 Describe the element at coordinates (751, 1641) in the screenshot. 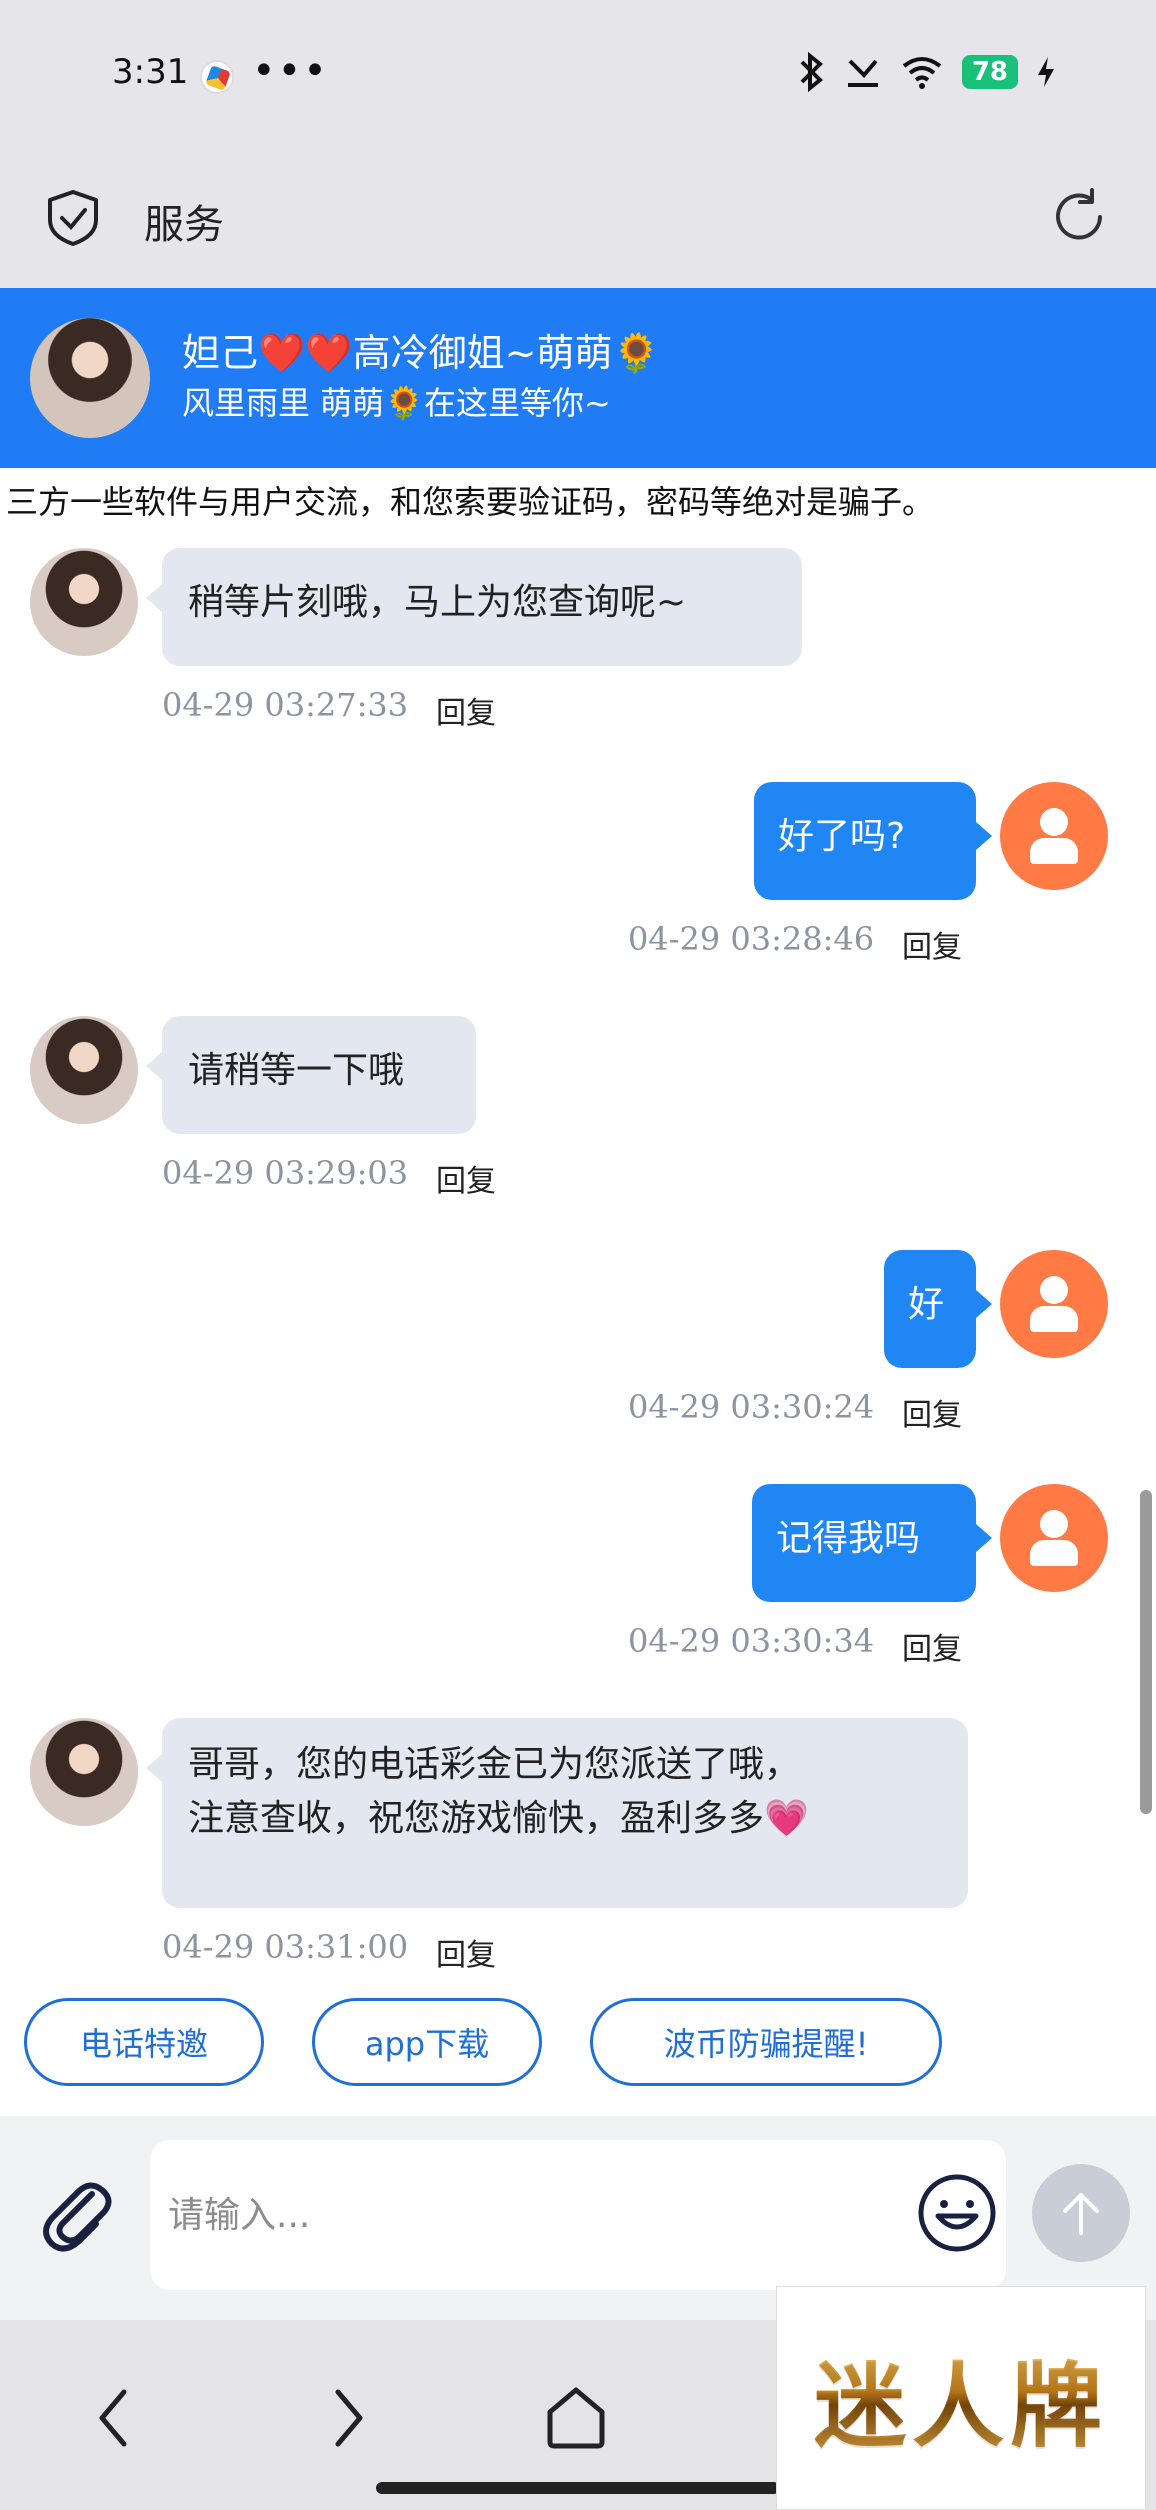

I see `message-timestamp: 04-29 03:30:34` at that location.